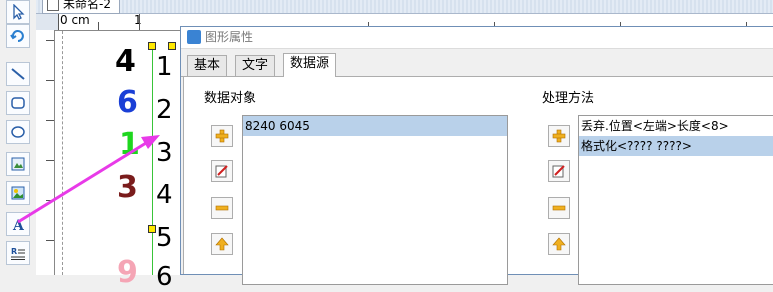 The width and height of the screenshot is (773, 292). What do you see at coordinates (18, 193) in the screenshot?
I see `picture-icon` at bounding box center [18, 193].